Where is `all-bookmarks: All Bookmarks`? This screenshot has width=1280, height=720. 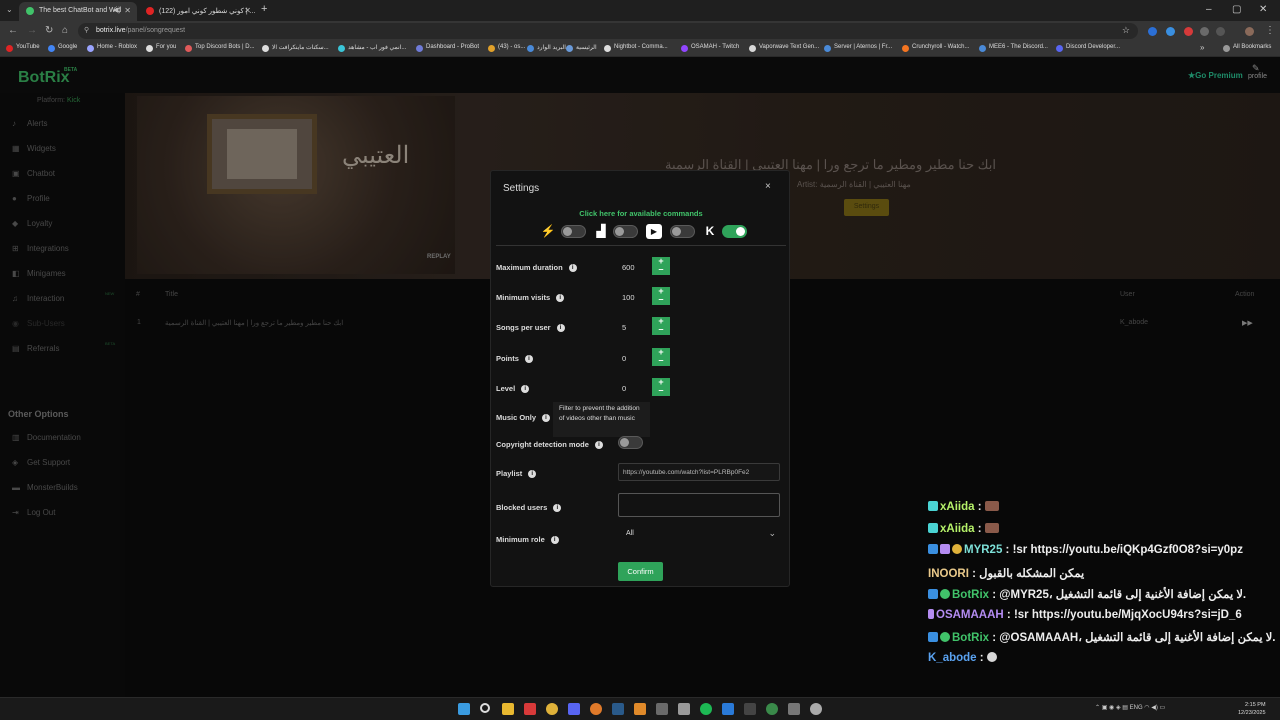
all-bookmarks: All Bookmarks is located at coordinates (1247, 48).